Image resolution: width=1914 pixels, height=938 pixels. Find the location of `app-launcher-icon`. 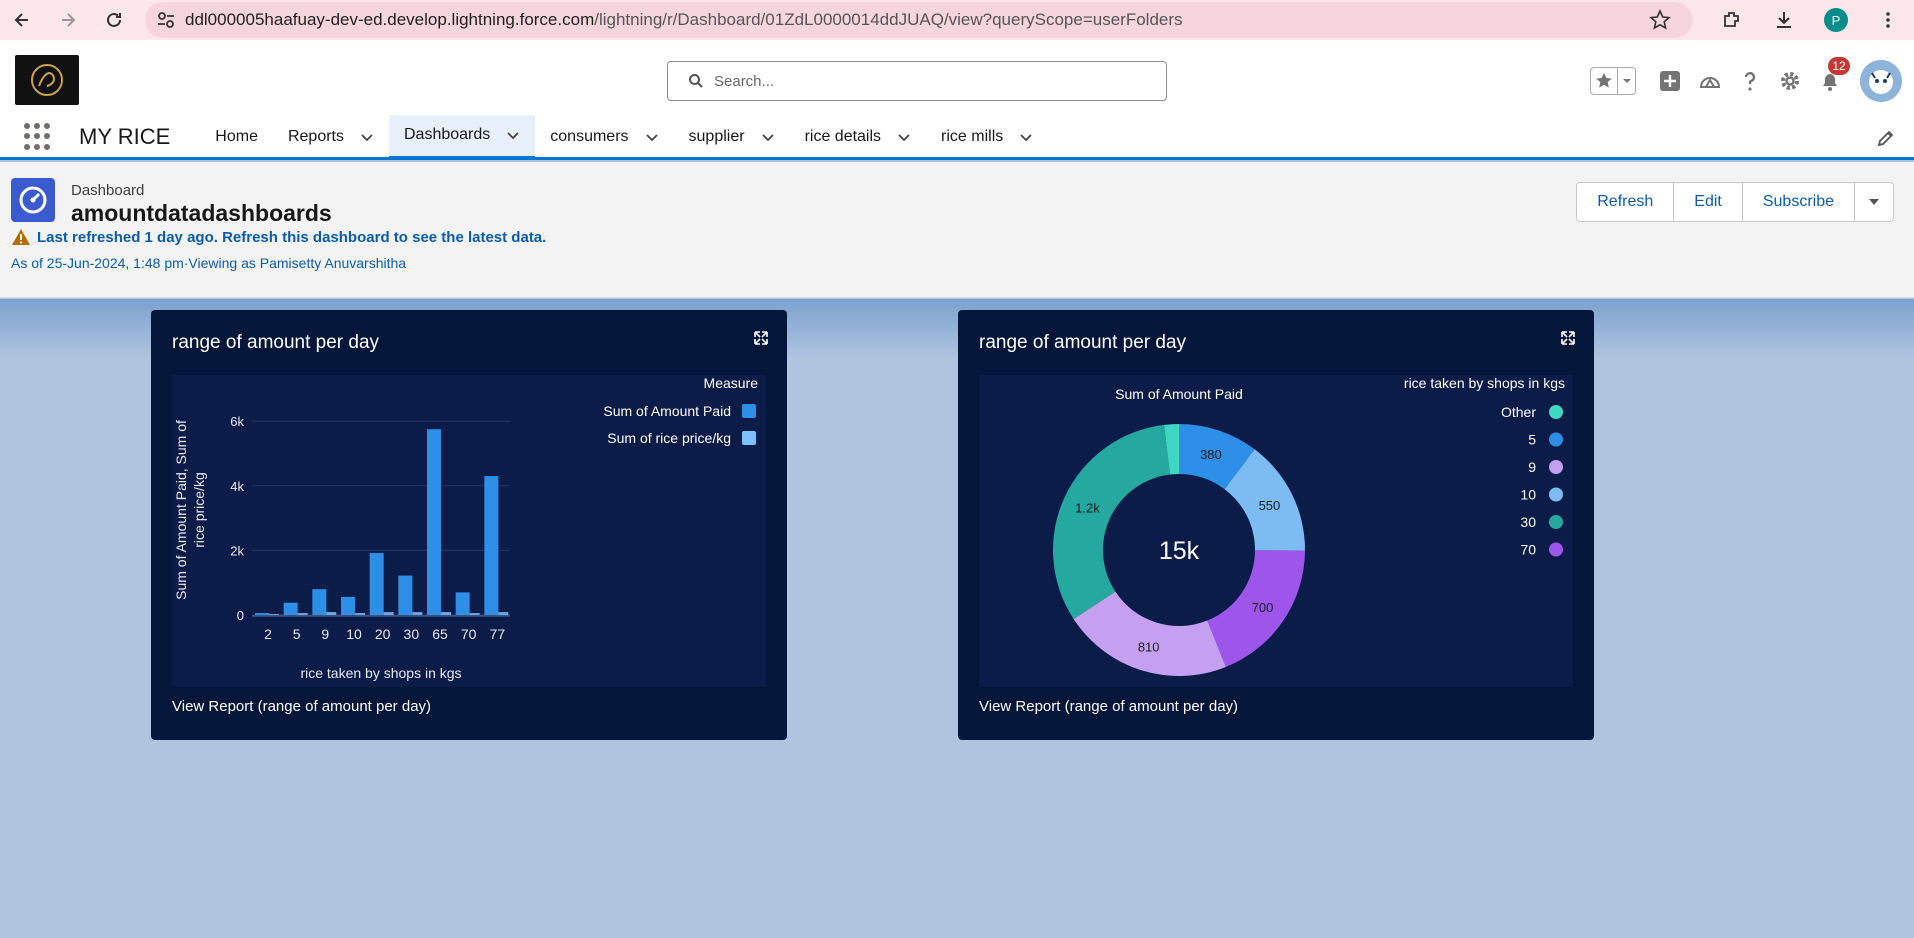

app-launcher-icon is located at coordinates (38, 136).